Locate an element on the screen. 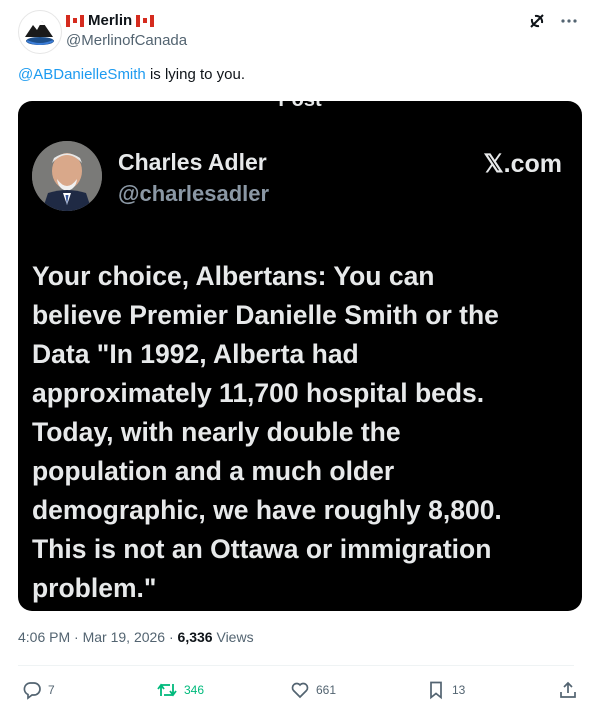 Image resolution: width=592 pixels, height=716 pixels. share-icon is located at coordinates (568, 689).